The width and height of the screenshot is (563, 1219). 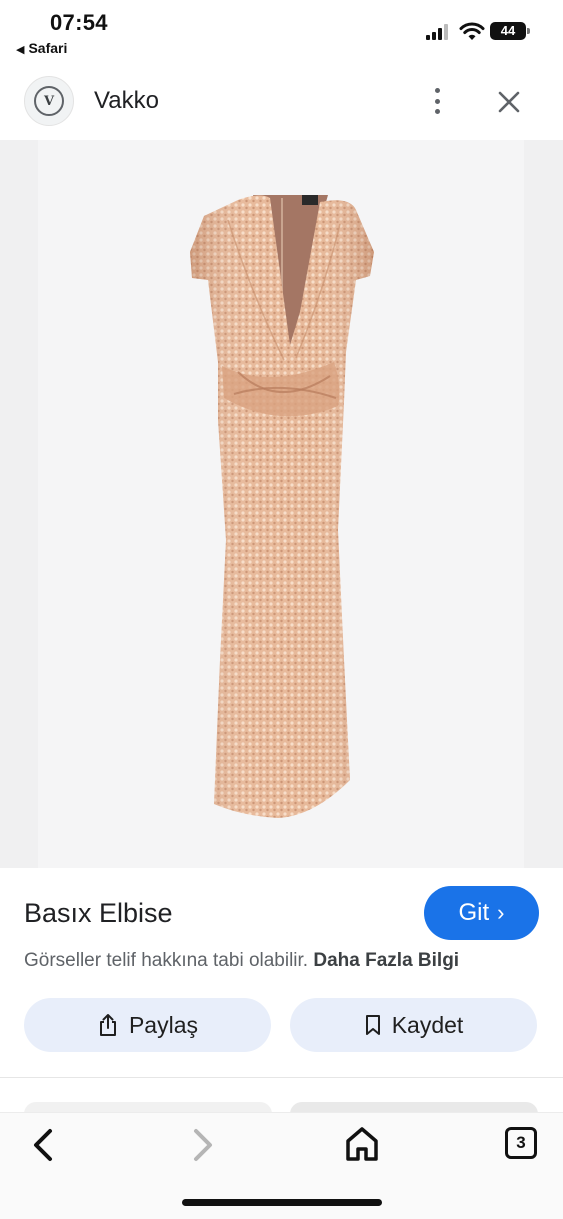 I want to click on back-app-label: Safari, so click(x=48, y=48).